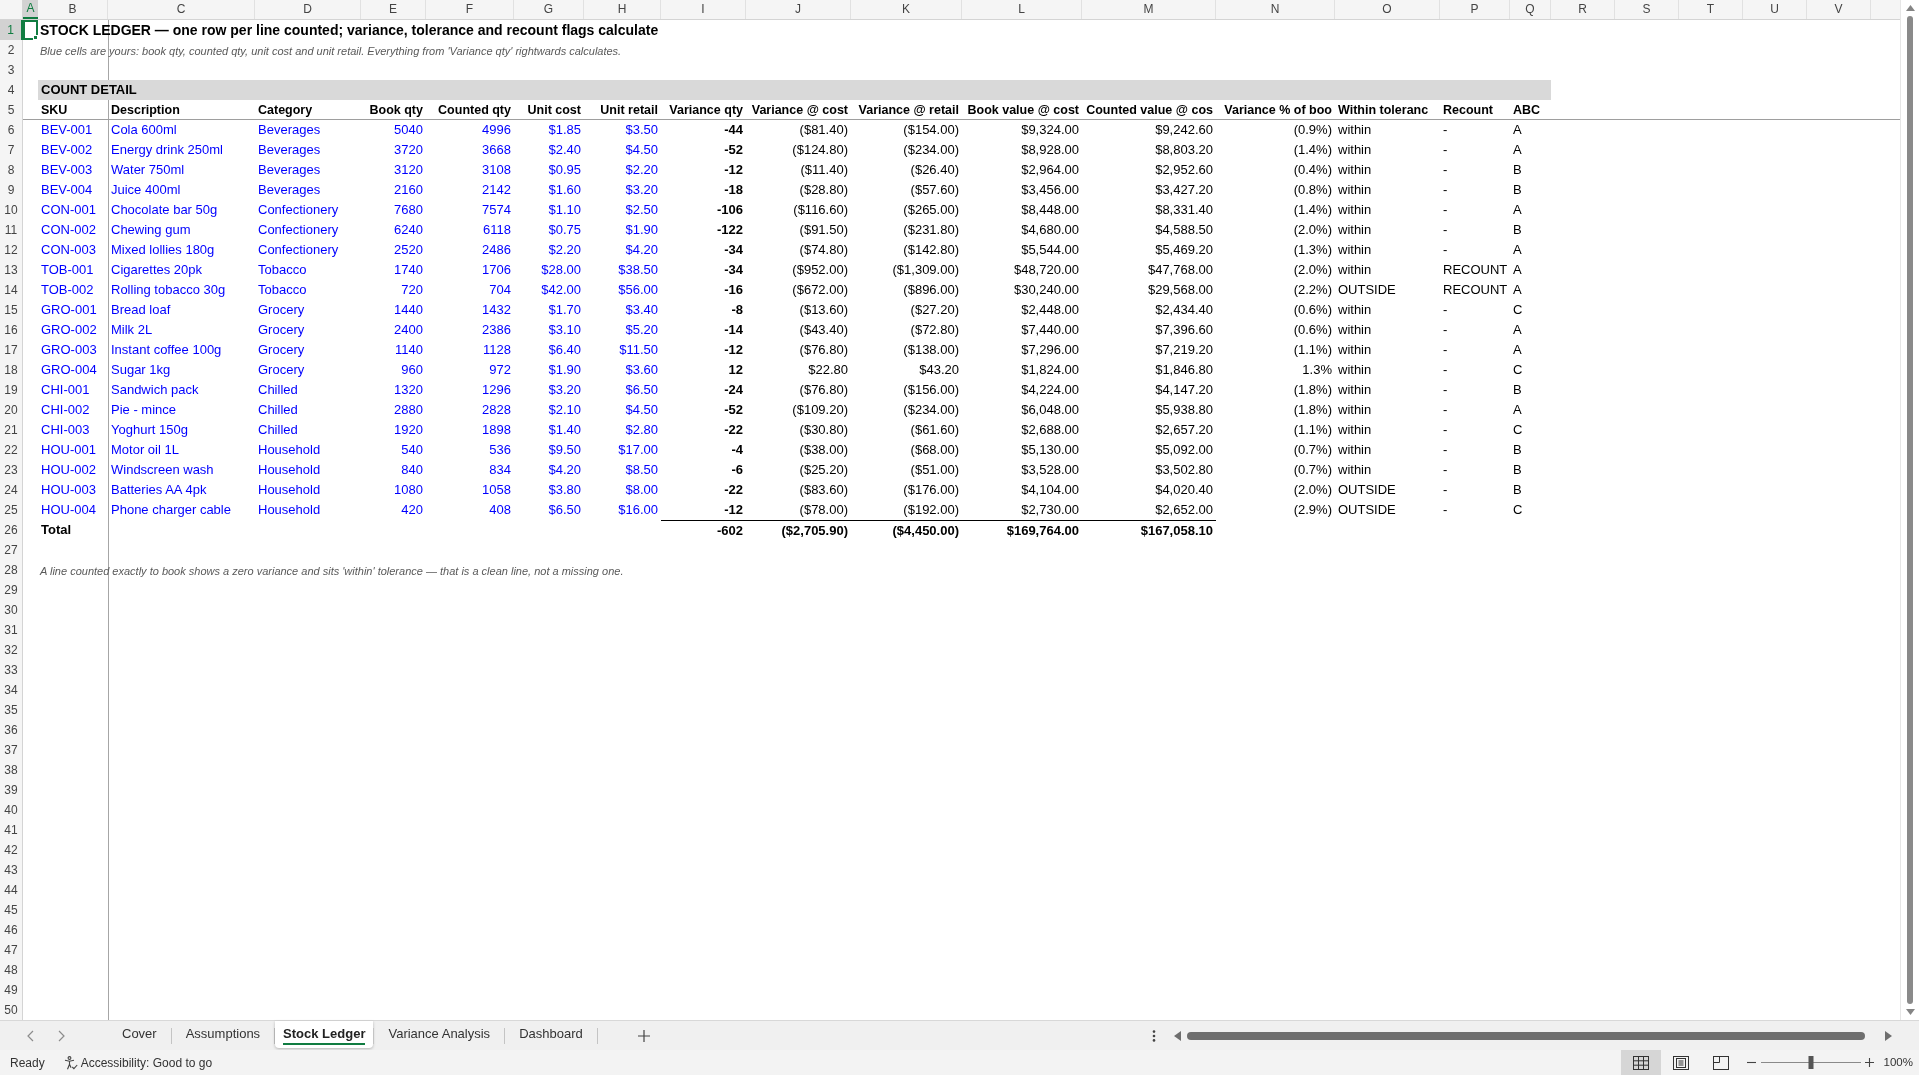 This screenshot has width=1919, height=1075. What do you see at coordinates (11, 110) in the screenshot?
I see `row-number: 5` at bounding box center [11, 110].